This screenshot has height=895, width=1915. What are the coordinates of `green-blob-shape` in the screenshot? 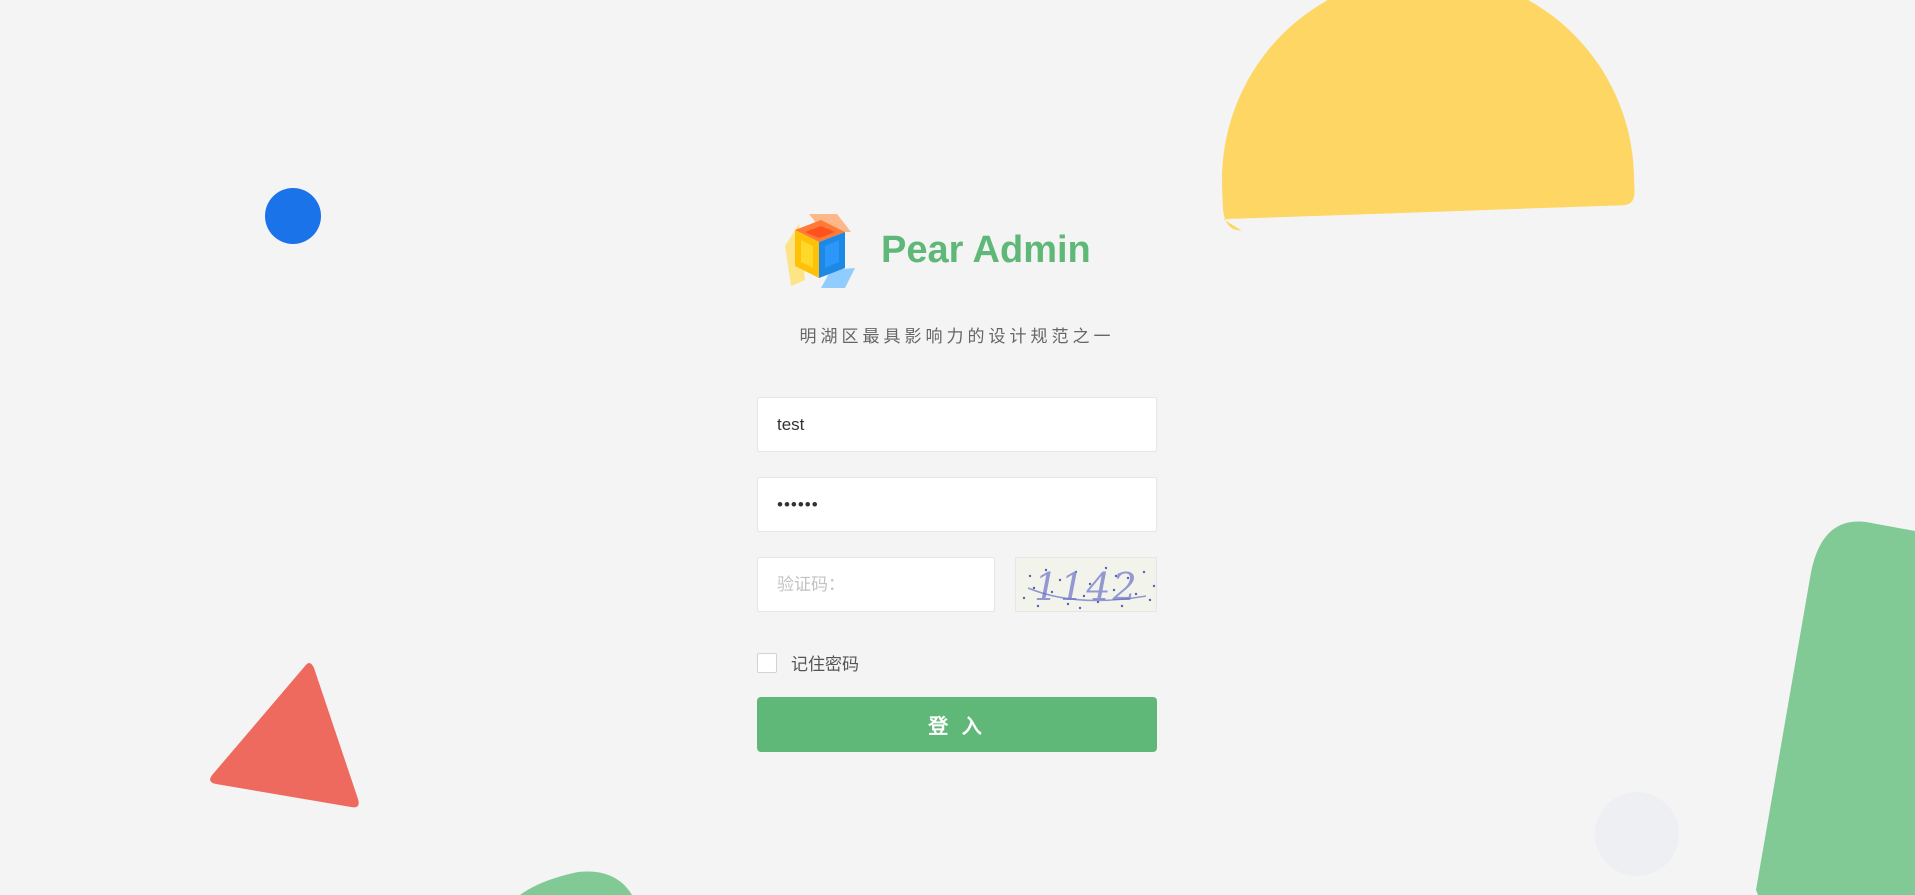 It's located at (576, 883).